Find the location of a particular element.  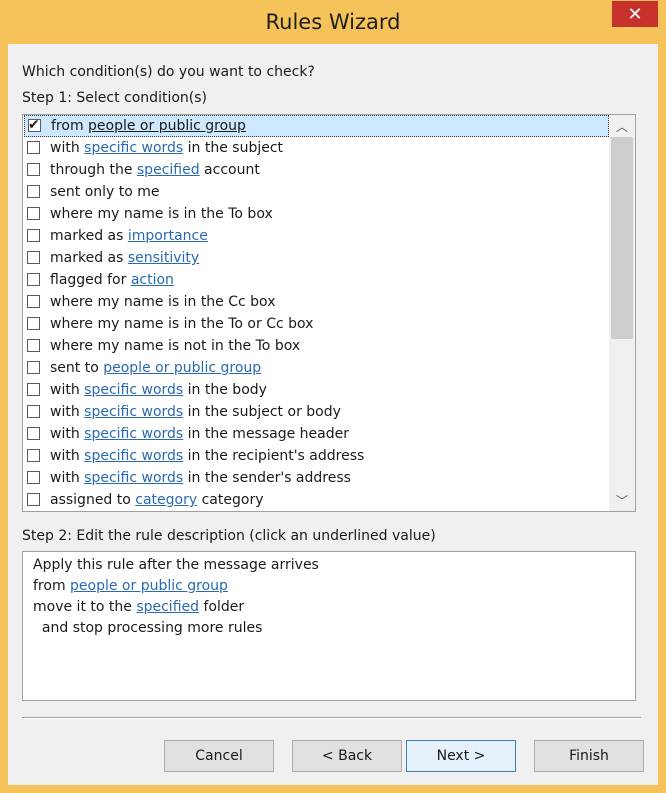

condition-text: in the message header is located at coordinates (266, 434).